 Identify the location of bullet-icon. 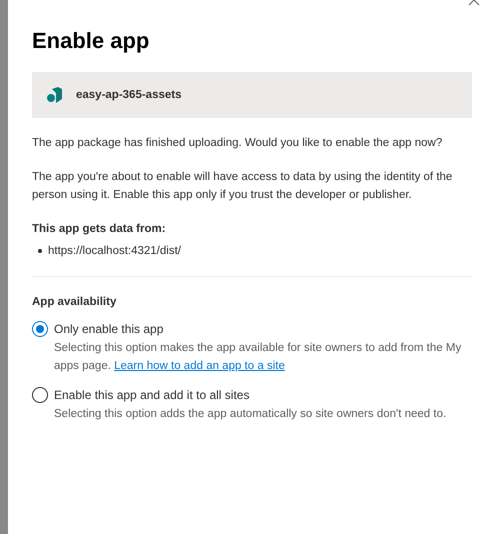
(40, 251).